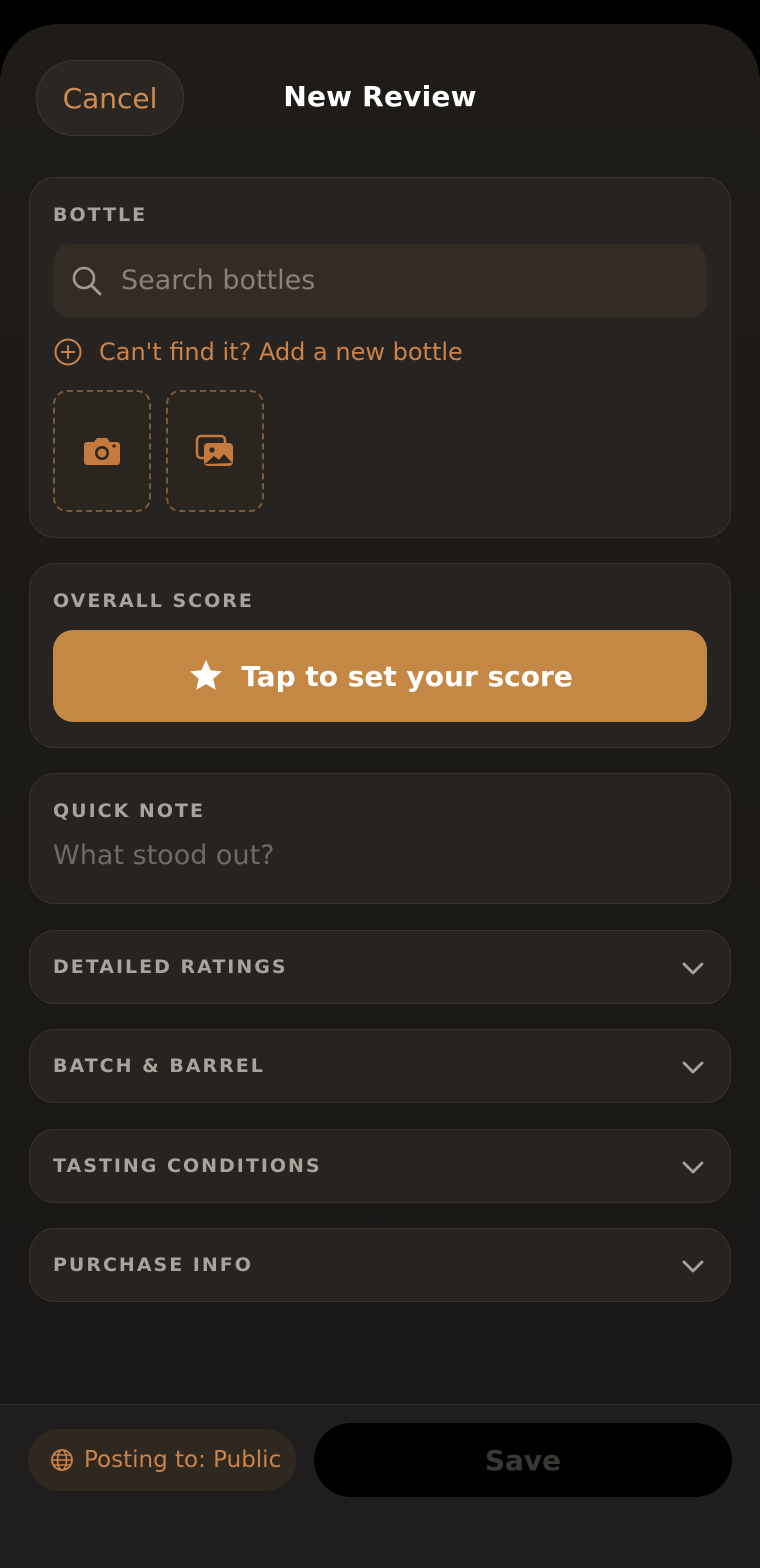 The width and height of the screenshot is (760, 1568). I want to click on camera-icon, so click(102, 451).